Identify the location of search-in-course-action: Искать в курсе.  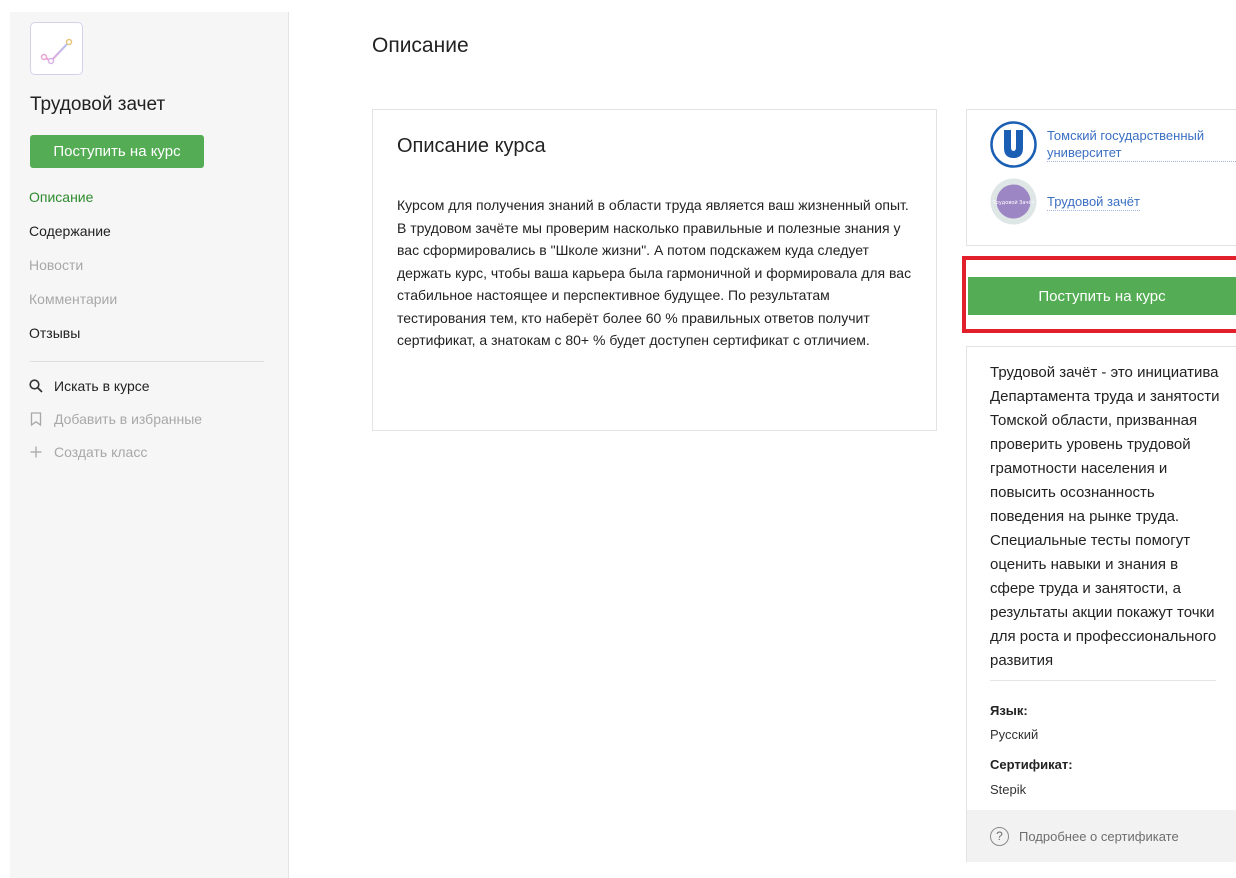
(115, 394).